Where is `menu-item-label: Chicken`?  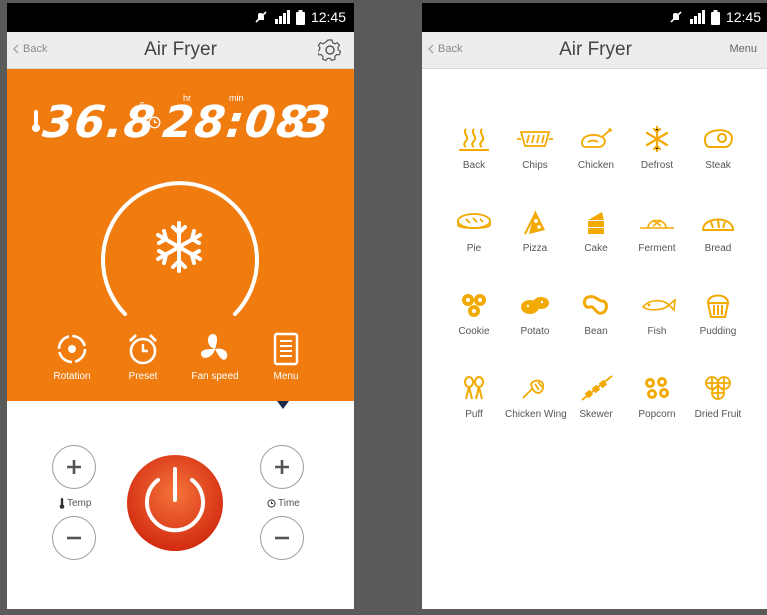
menu-item-label: Chicken is located at coordinates (596, 165).